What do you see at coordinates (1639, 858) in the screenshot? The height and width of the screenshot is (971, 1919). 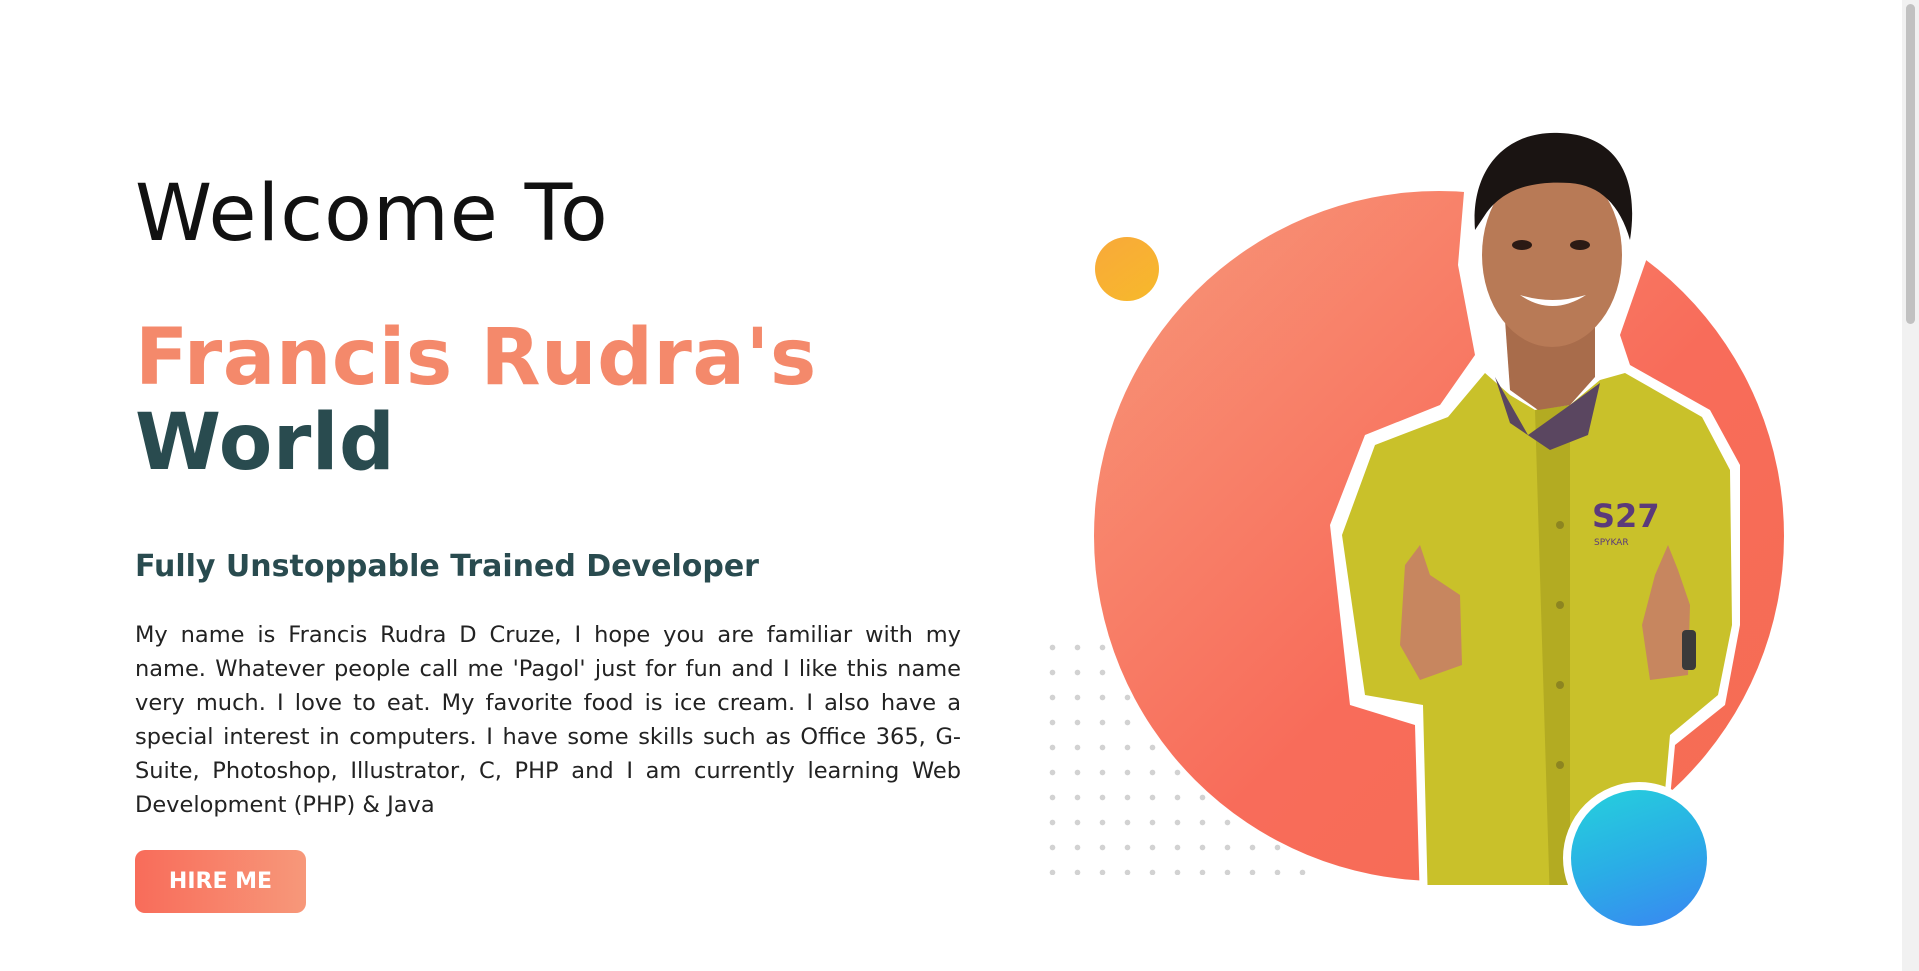 I see `teal-dot-decoration` at bounding box center [1639, 858].